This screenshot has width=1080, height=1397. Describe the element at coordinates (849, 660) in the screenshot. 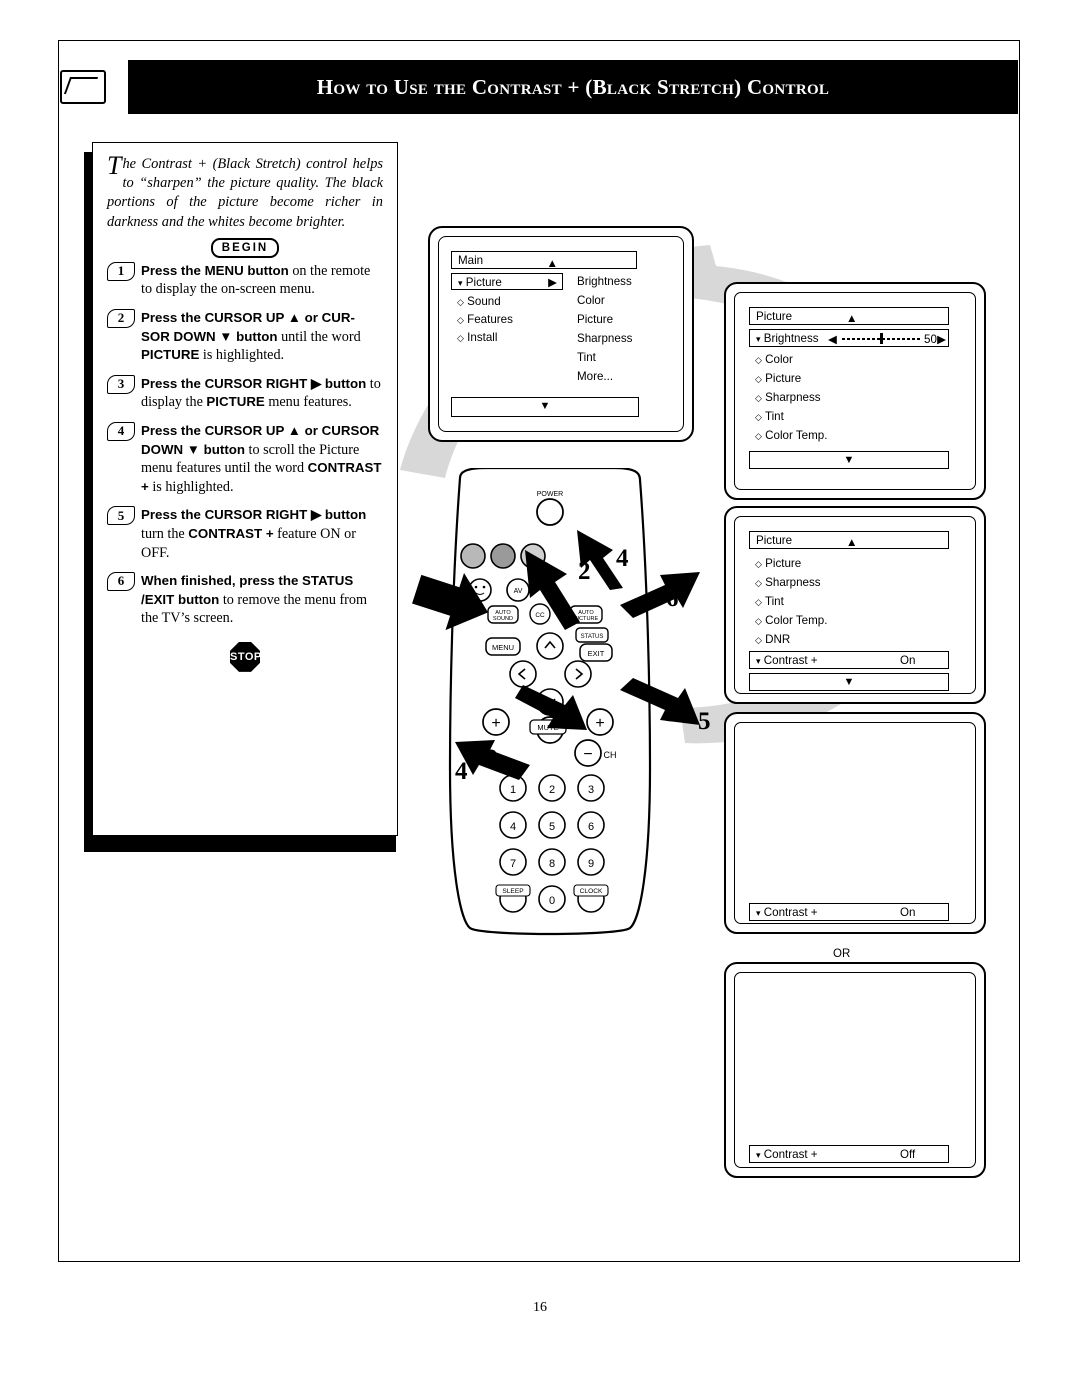

I see `panel2-selected-contrast: ▾ Contrast + On` at that location.